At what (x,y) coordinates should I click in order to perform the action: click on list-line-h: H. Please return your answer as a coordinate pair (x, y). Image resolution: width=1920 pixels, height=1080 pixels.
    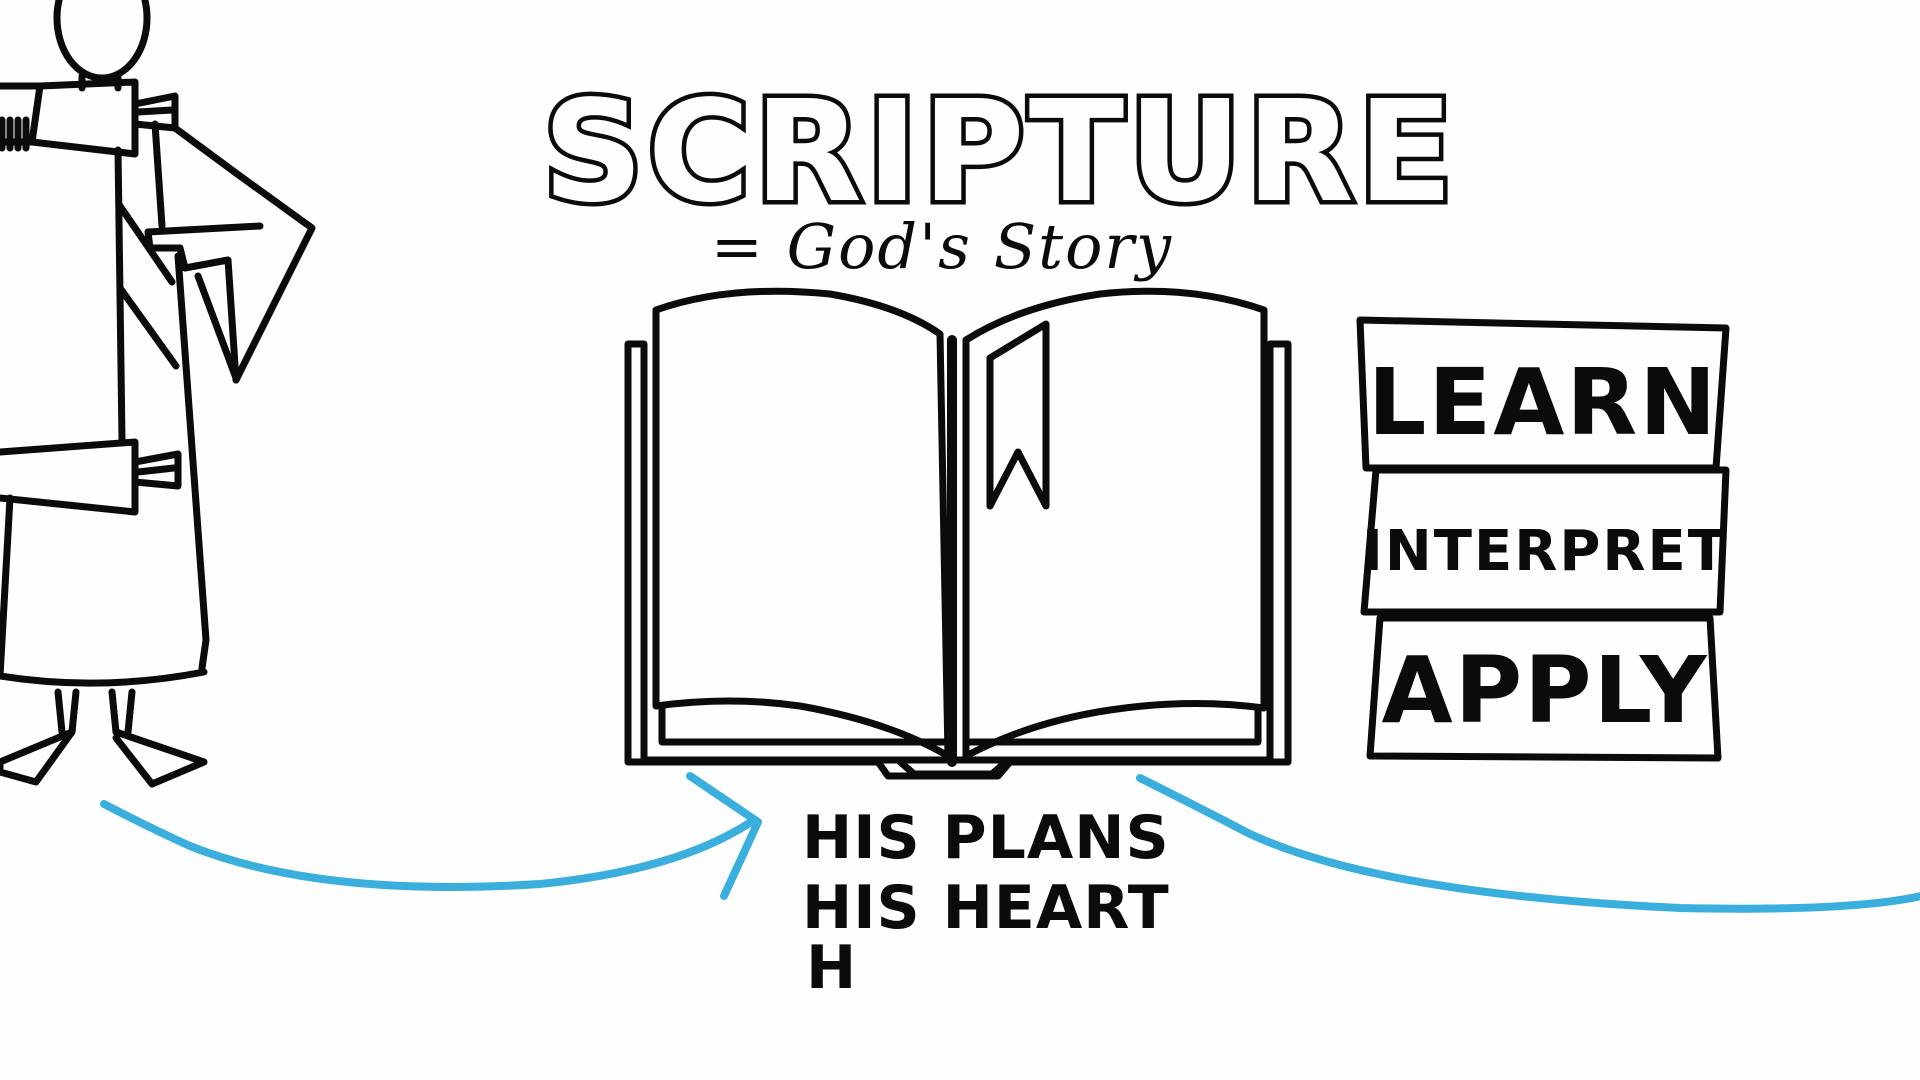
    Looking at the image, I should click on (831, 968).